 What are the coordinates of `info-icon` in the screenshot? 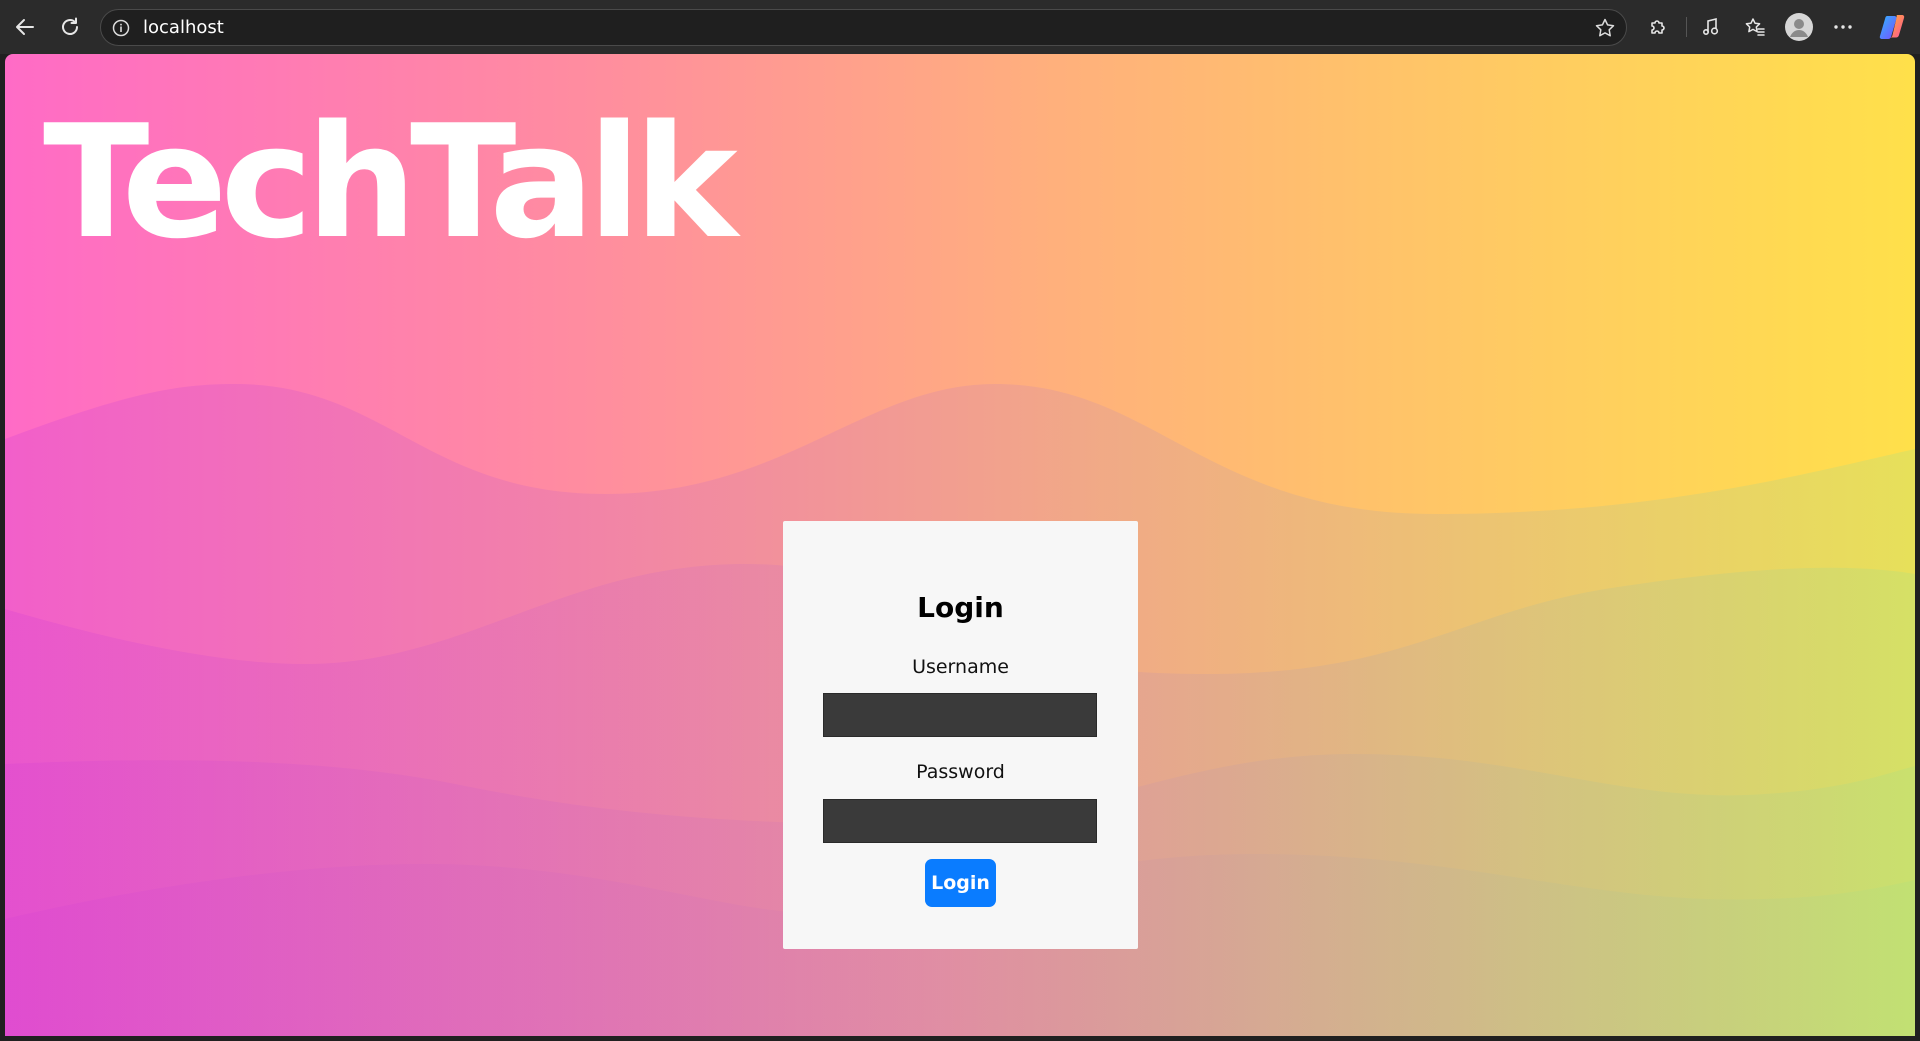 It's located at (121, 30).